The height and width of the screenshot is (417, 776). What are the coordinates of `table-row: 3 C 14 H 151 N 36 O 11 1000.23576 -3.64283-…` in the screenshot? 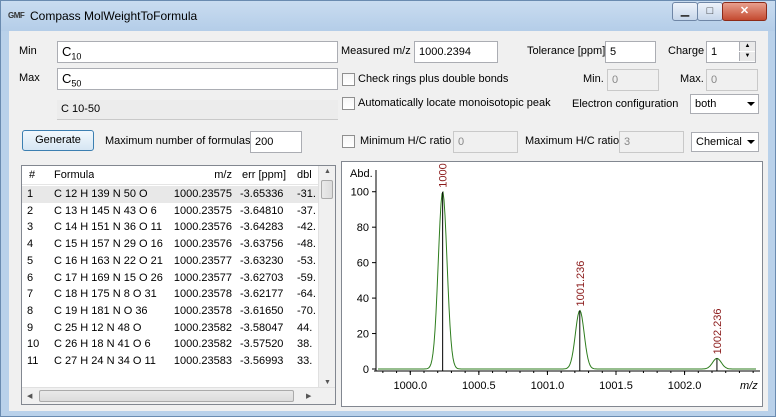 It's located at (170, 227).